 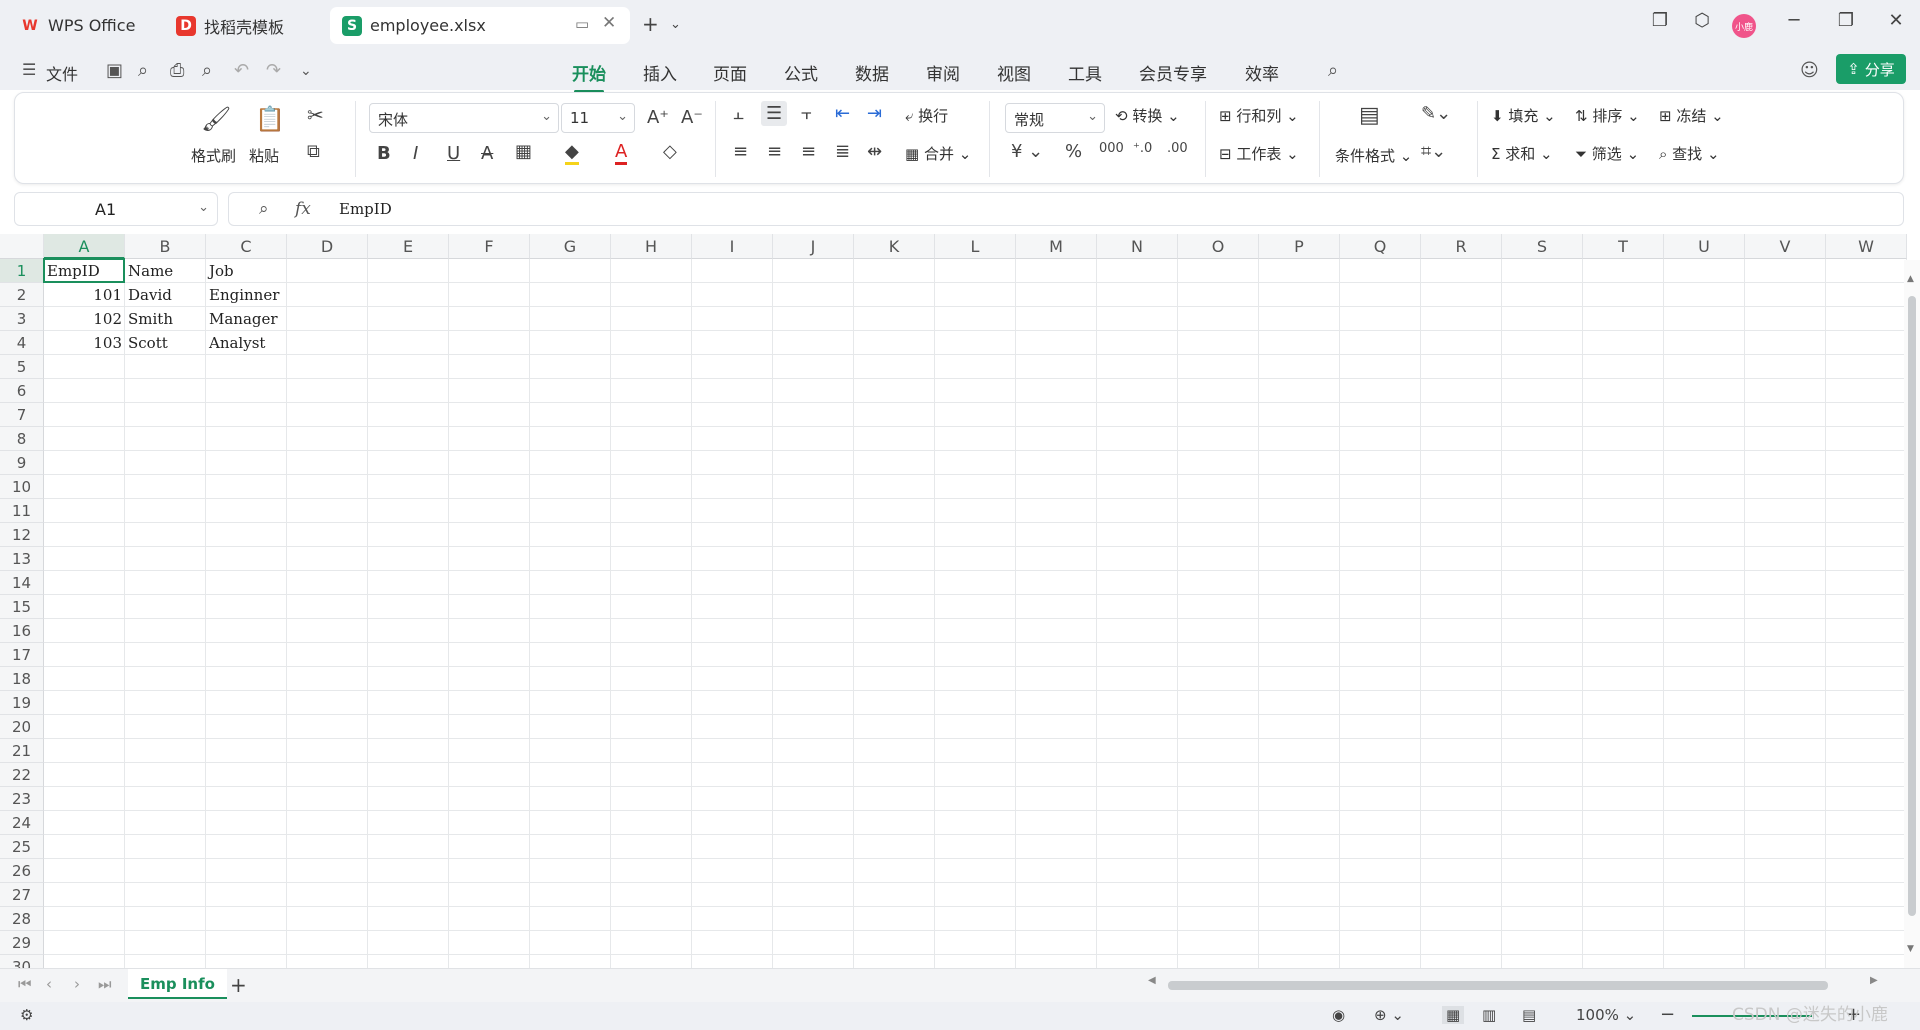 I want to click on fill-button: ⬇ 填充 ⌄, so click(x=1523, y=115).